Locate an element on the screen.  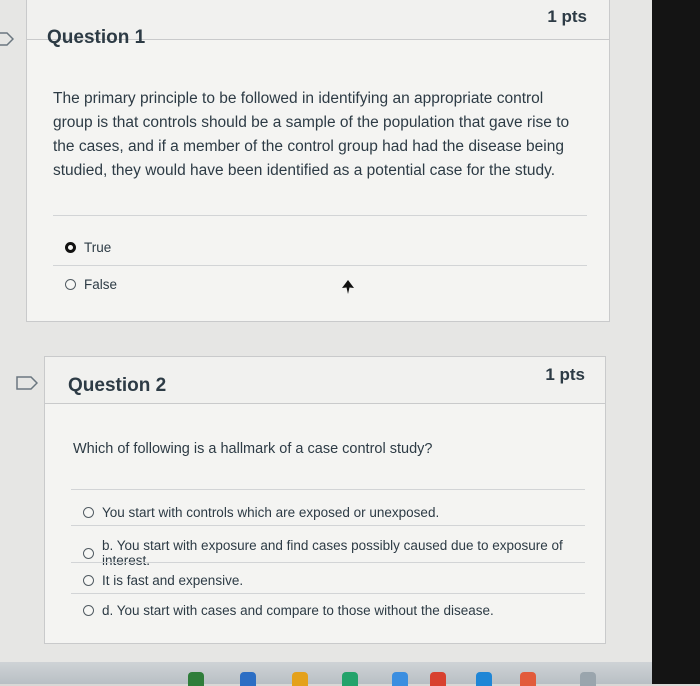
answer-true: True is located at coordinates (88, 247).